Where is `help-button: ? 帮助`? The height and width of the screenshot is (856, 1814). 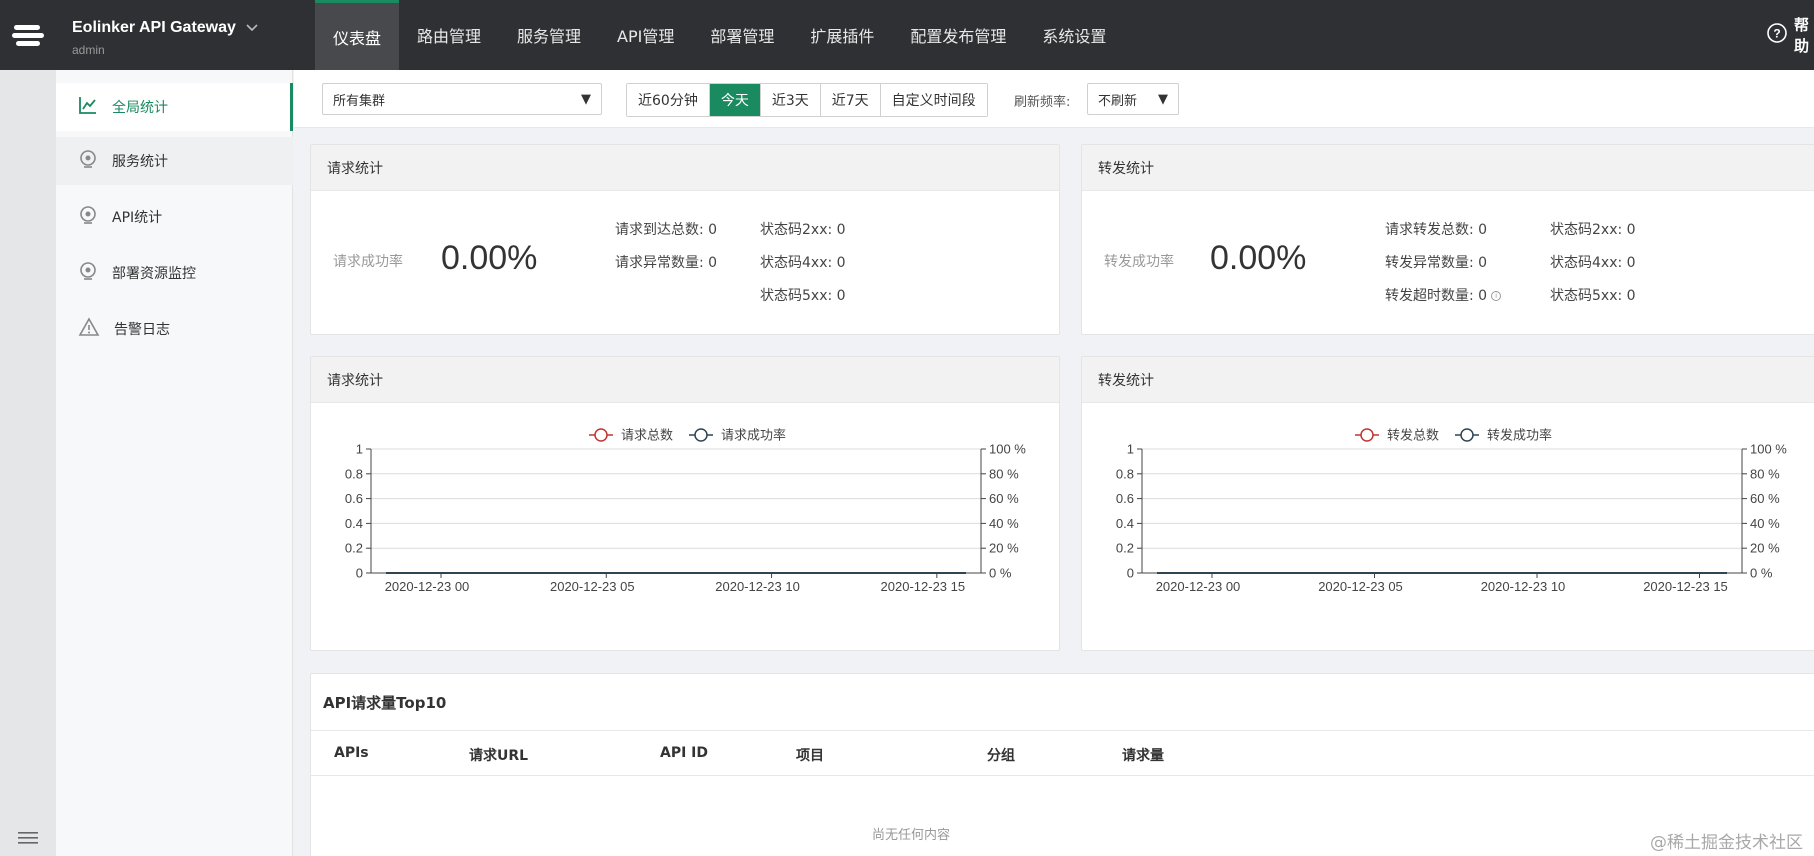
help-button: ? 帮助 is located at coordinates (1790, 35).